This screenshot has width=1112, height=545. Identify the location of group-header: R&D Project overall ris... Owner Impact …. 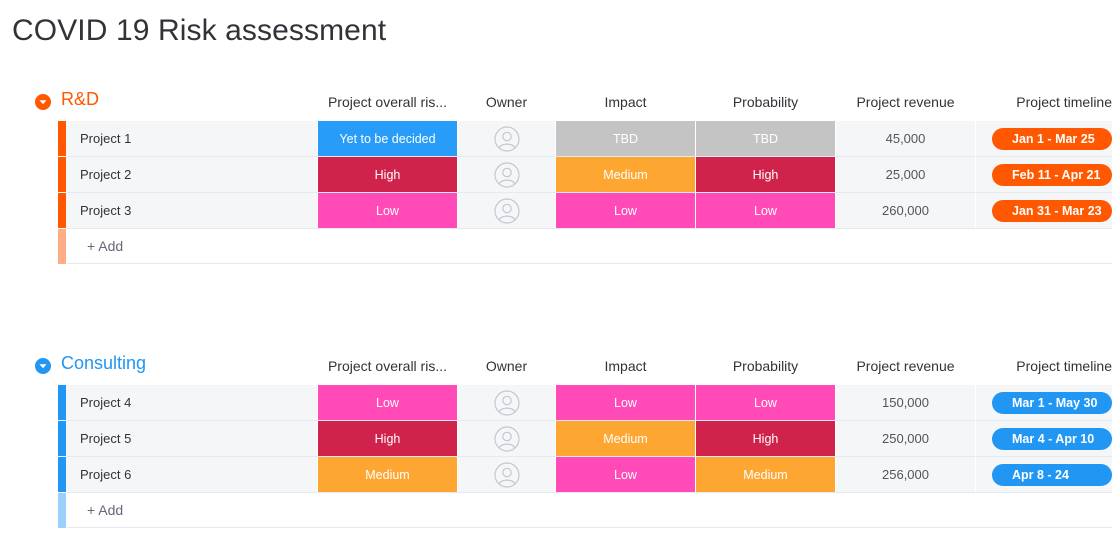
(556, 104).